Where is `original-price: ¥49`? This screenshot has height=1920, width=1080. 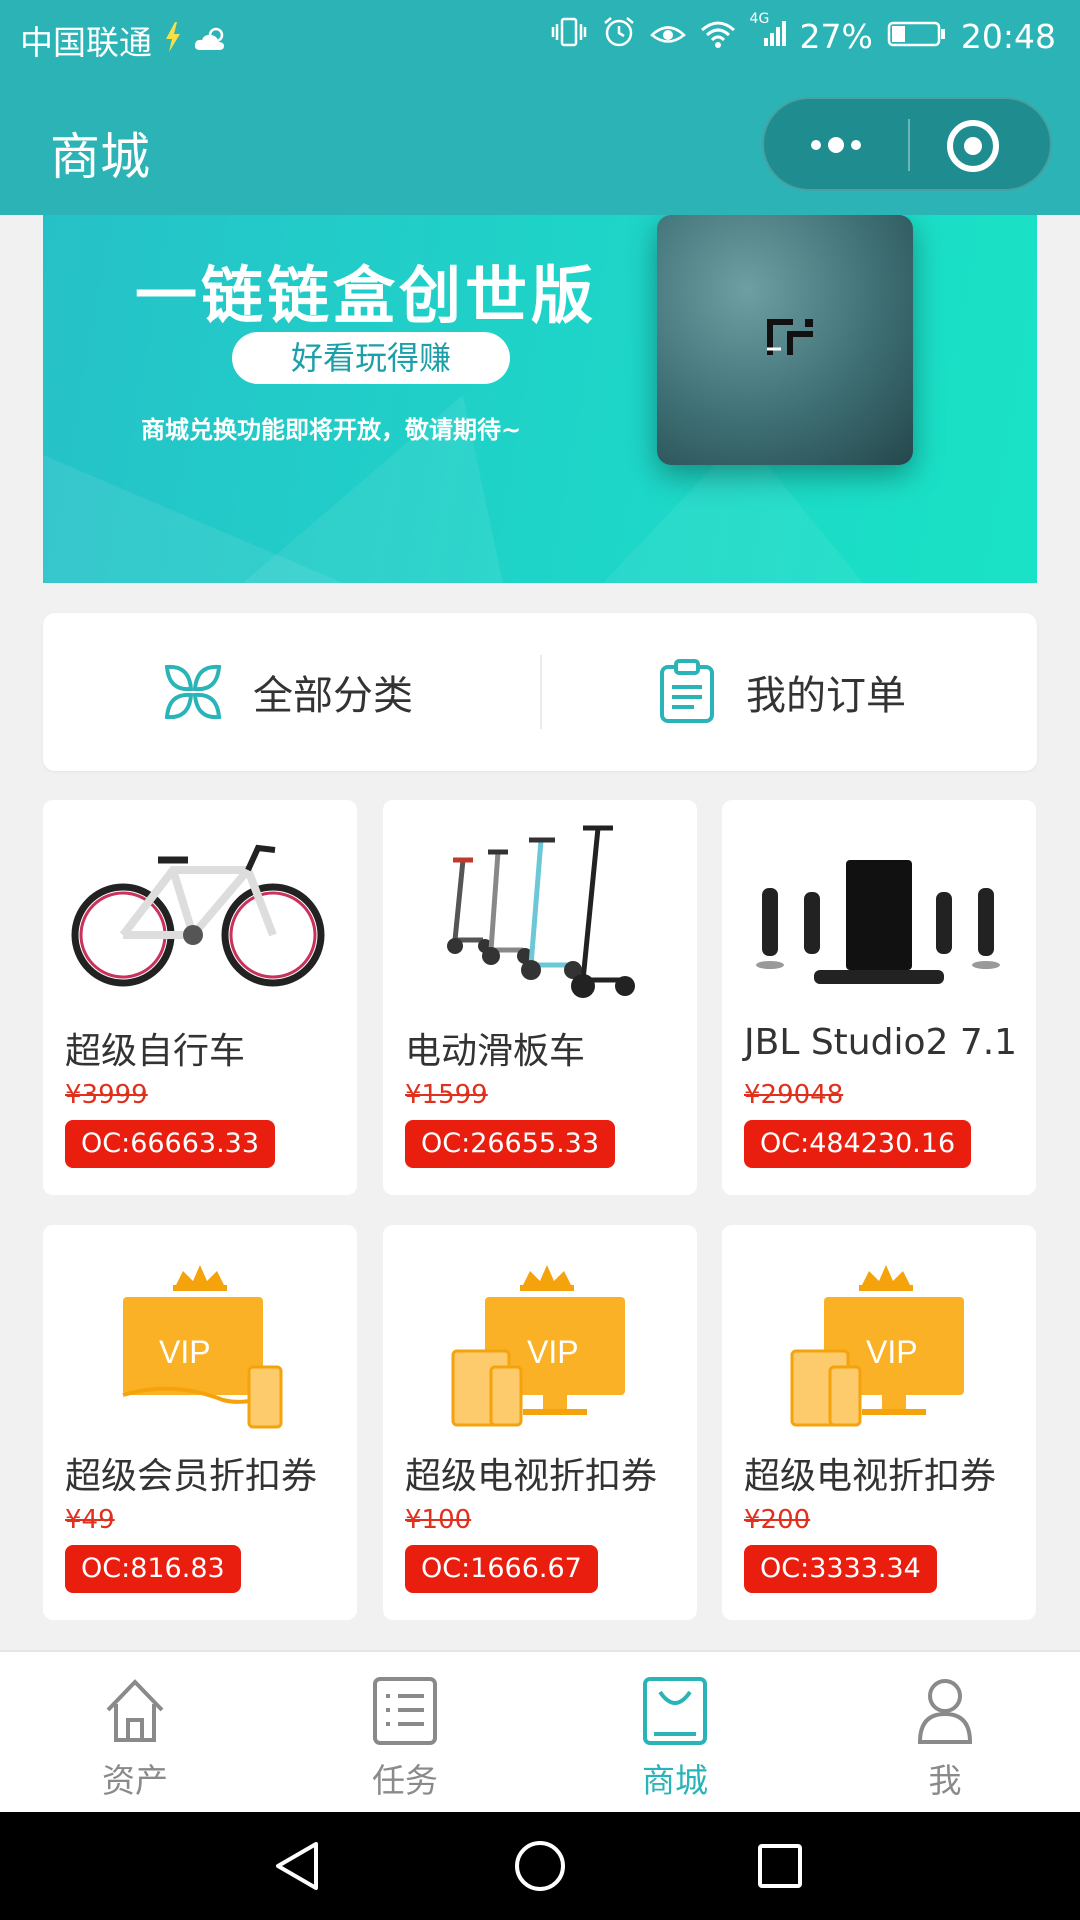
original-price: ¥49 is located at coordinates (90, 1520).